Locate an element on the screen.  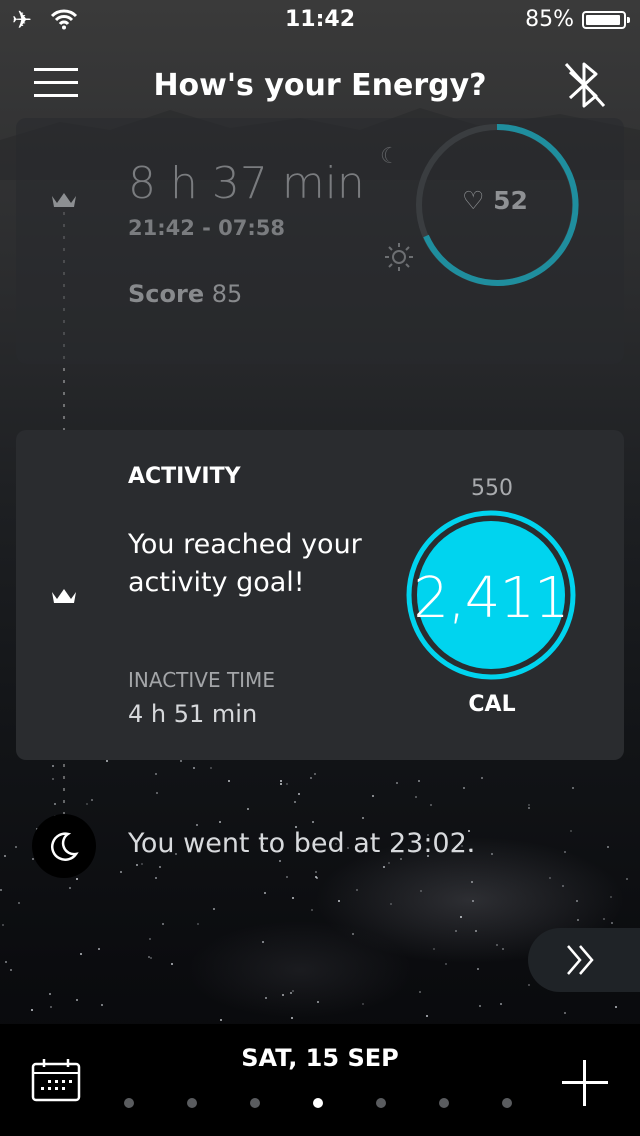
app-header: How's your Energy? is located at coordinates (320, 85).